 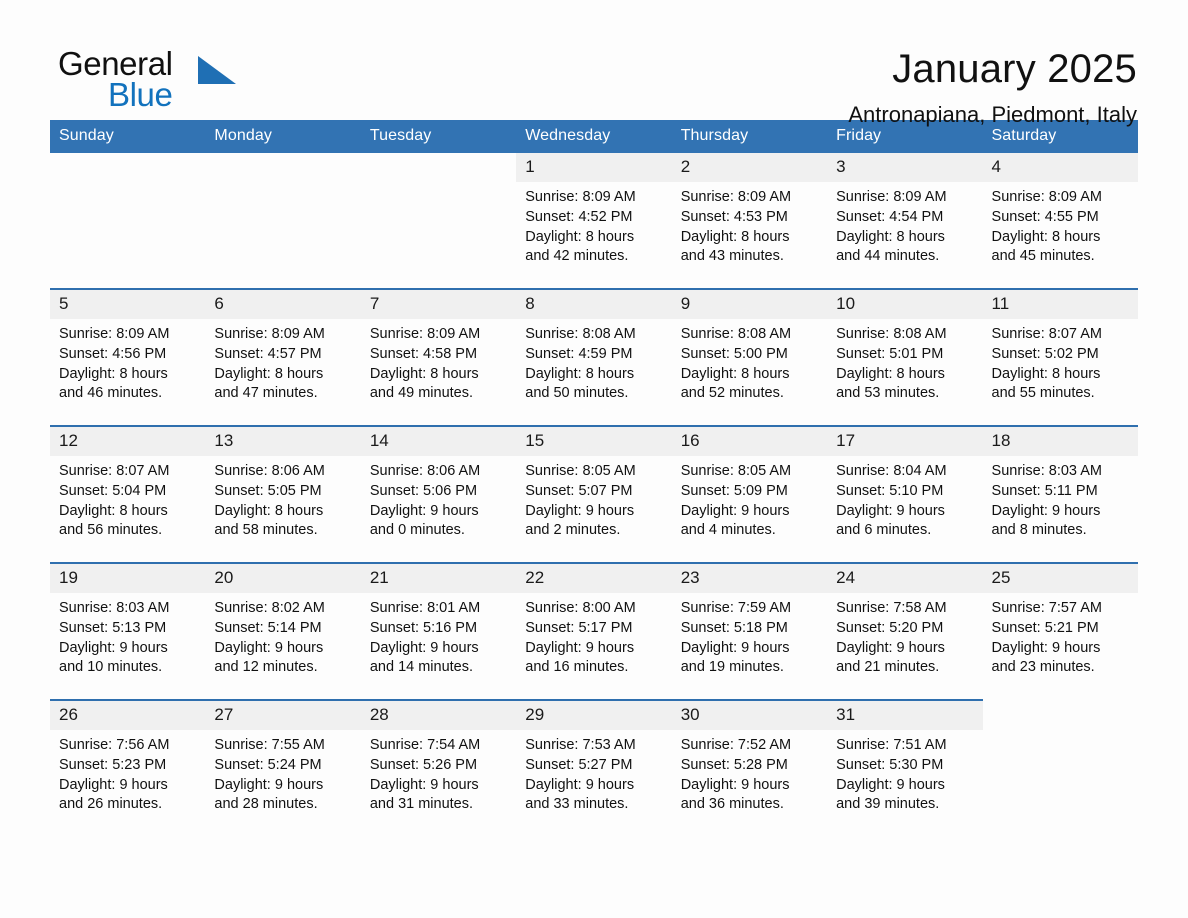 I want to click on day-sunset-text: Sunset: 5:09 PM, so click(x=734, y=490).